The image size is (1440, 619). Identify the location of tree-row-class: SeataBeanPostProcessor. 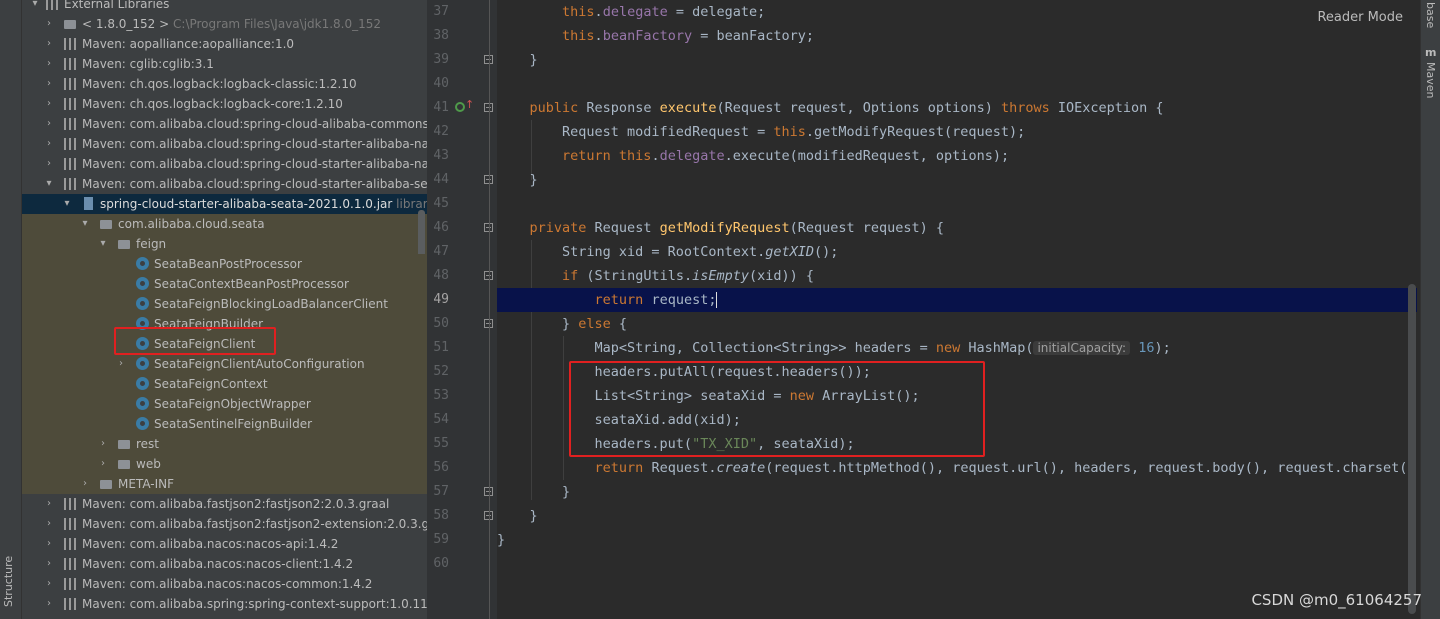
(224, 264).